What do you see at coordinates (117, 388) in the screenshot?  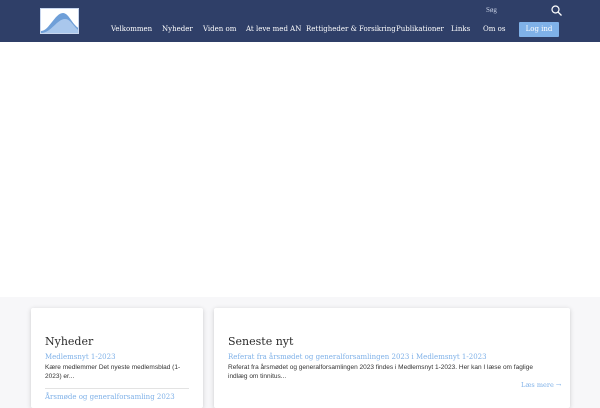 I see `news-divider` at bounding box center [117, 388].